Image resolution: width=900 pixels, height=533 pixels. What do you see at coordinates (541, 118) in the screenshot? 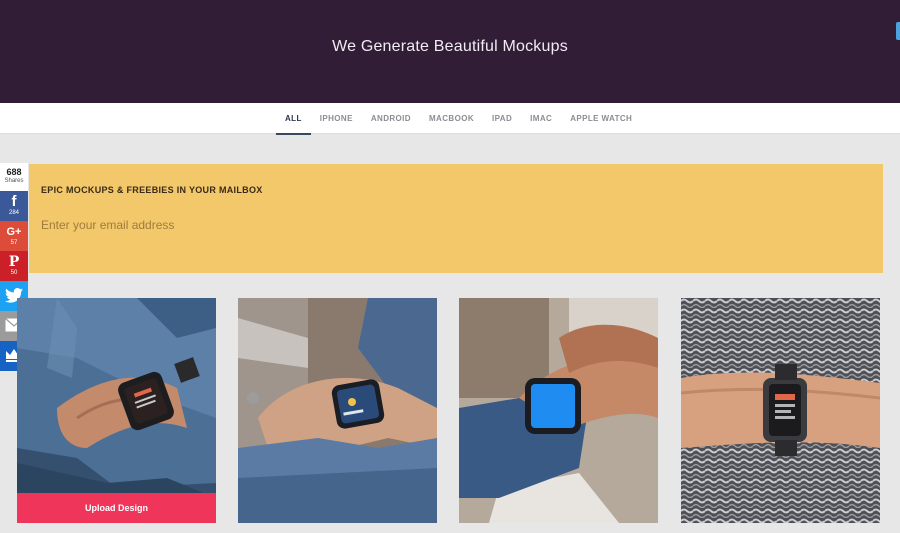
I see `tab-imac: IMAC` at bounding box center [541, 118].